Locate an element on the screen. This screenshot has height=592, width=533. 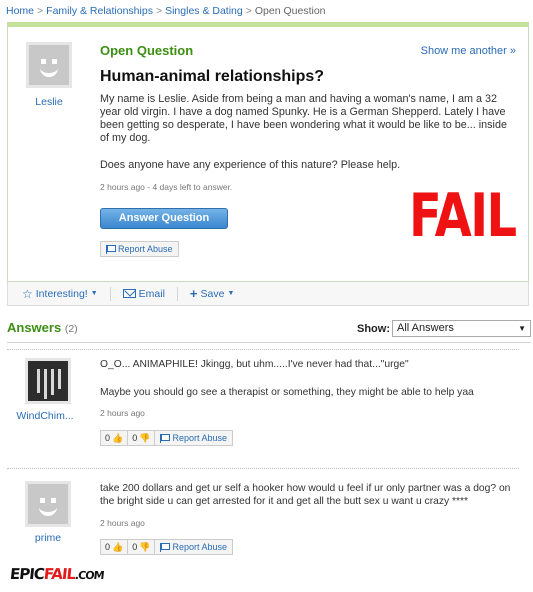
question-title: Human-animal relationships? is located at coordinates (212, 76).